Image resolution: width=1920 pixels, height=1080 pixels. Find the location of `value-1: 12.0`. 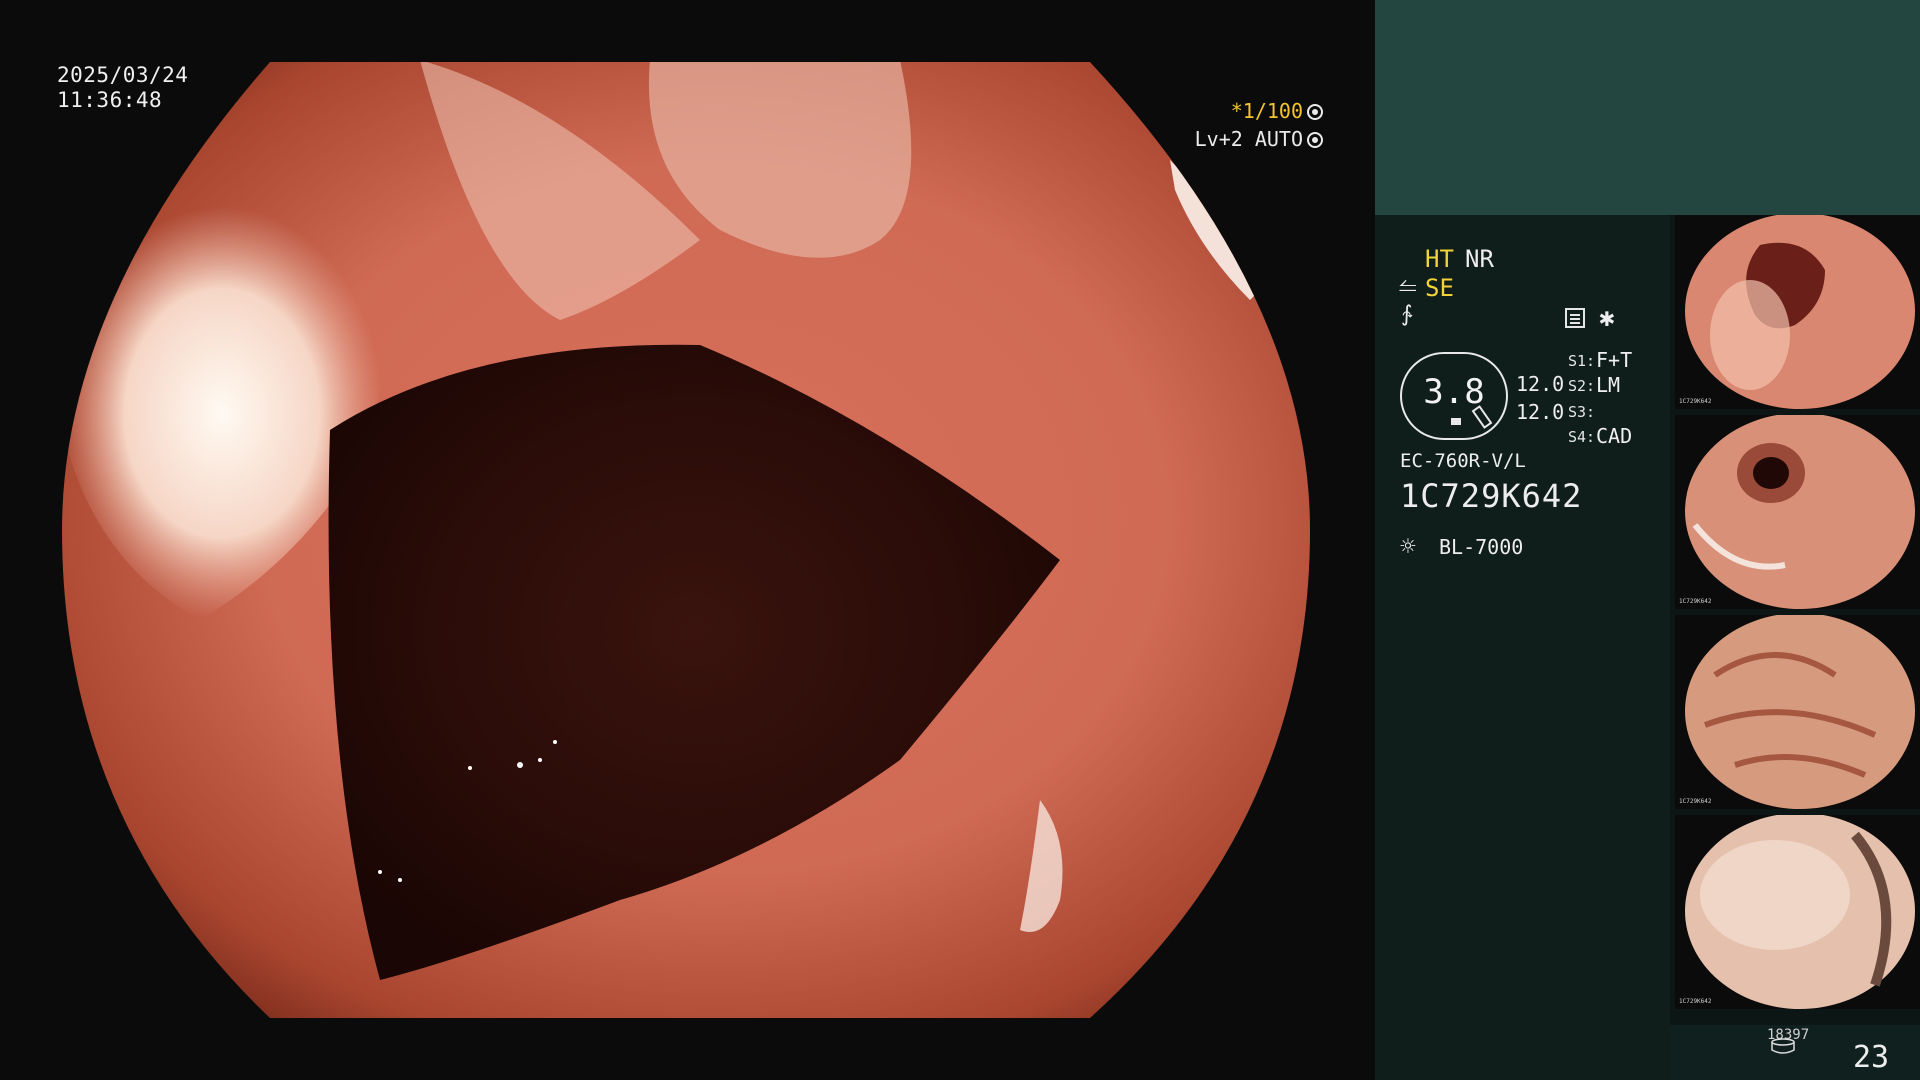

value-1: 12.0 is located at coordinates (1540, 384).